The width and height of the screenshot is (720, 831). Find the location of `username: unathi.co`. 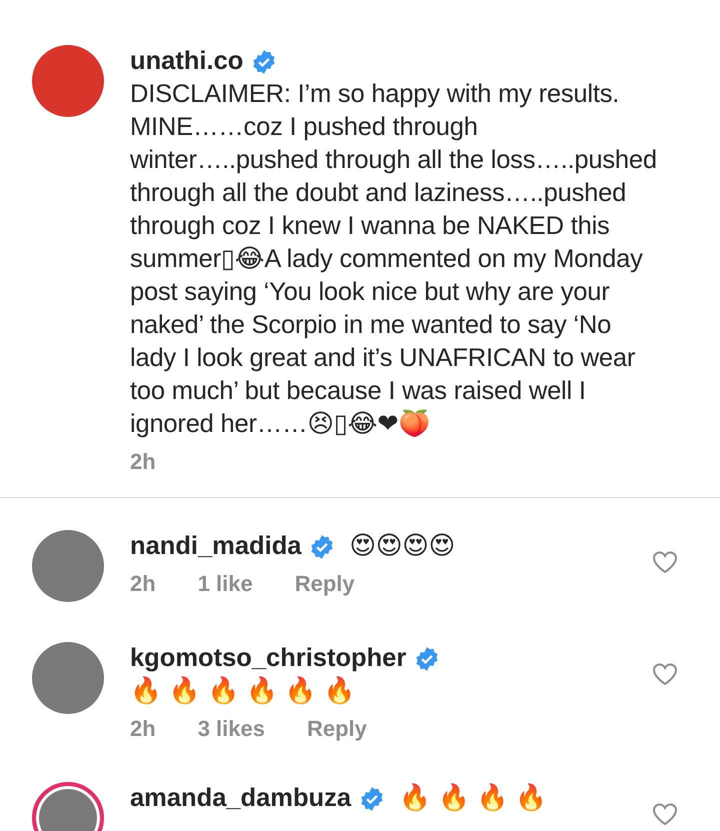

username: unathi.co is located at coordinates (187, 61).